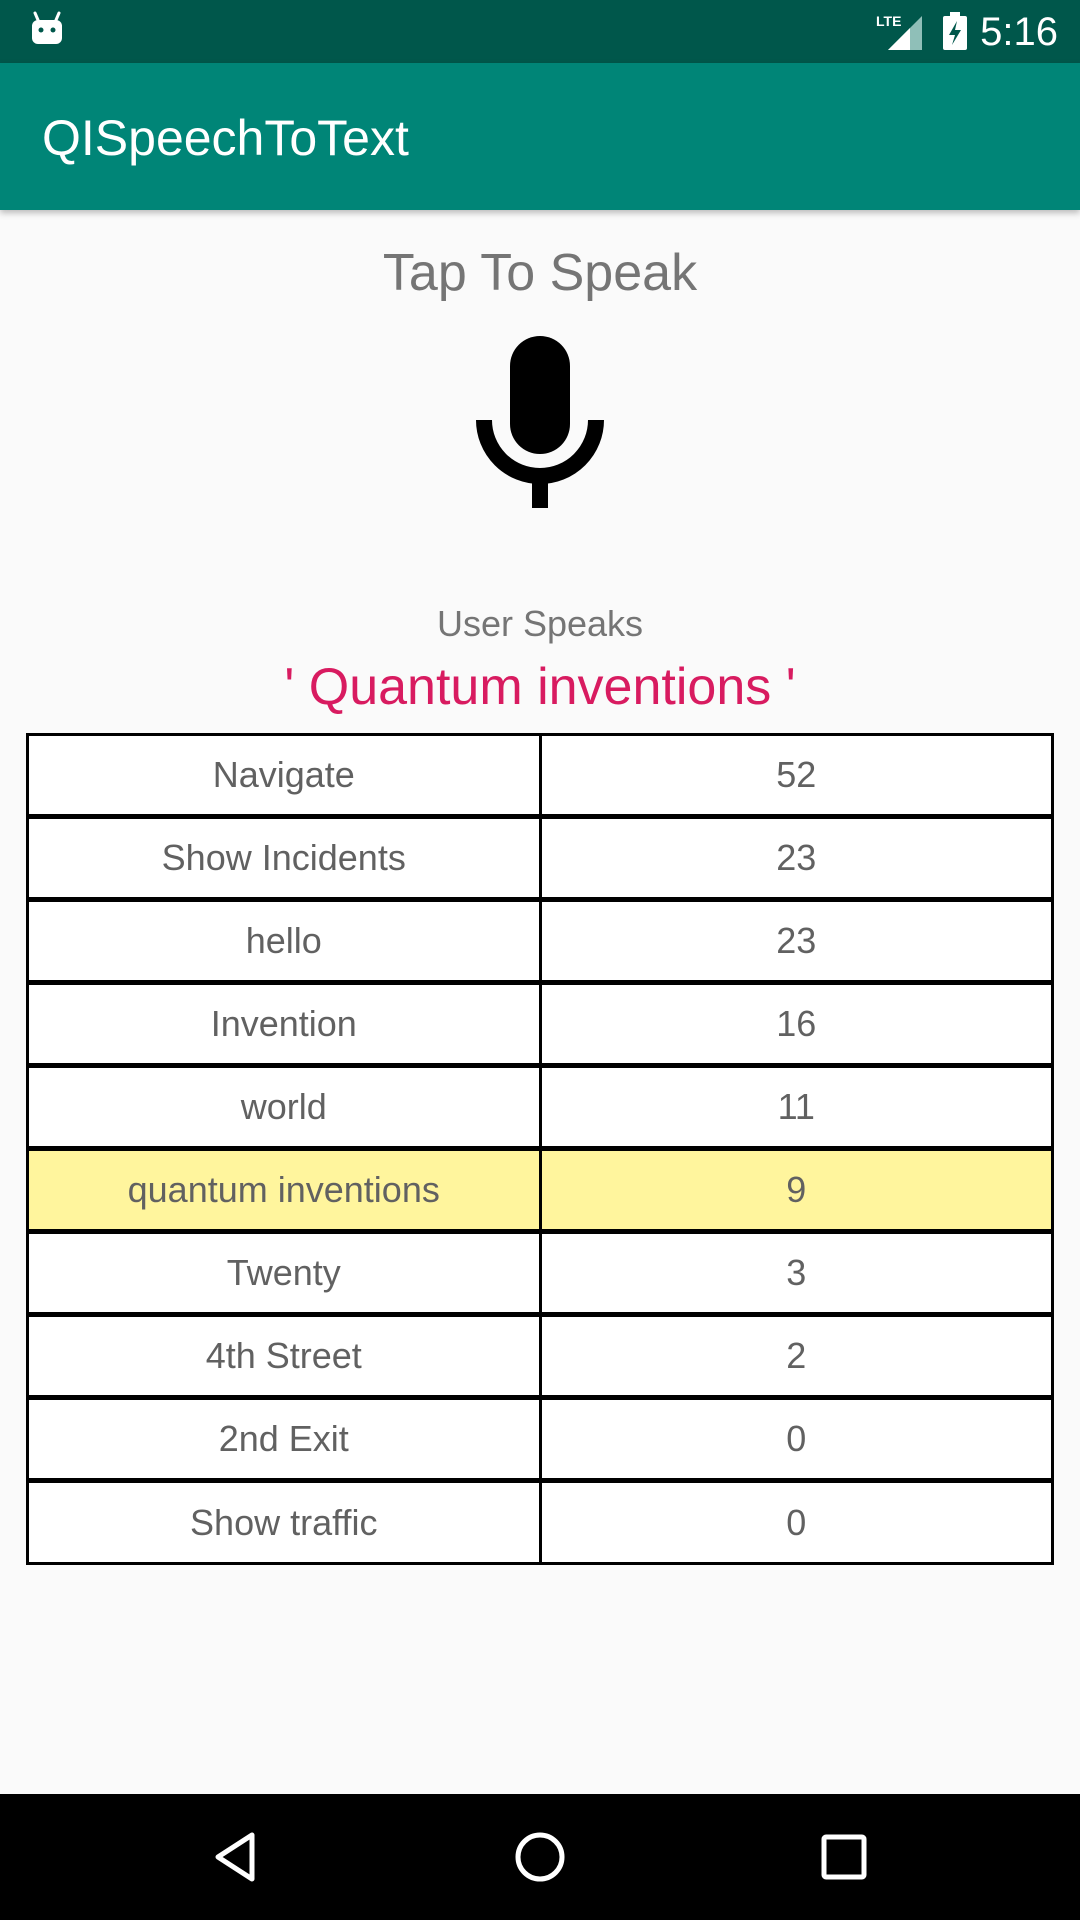  Describe the element at coordinates (285, 775) in the screenshot. I see `phrase-cell: Navigate` at that location.